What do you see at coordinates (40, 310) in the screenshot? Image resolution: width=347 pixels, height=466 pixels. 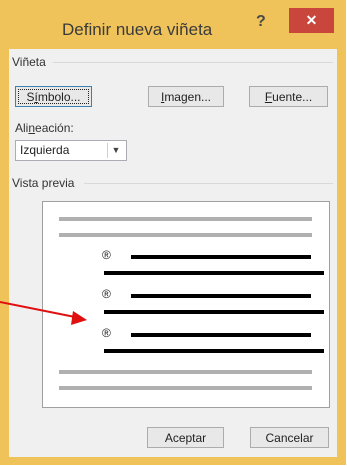 I see `arrow-shaft` at bounding box center [40, 310].